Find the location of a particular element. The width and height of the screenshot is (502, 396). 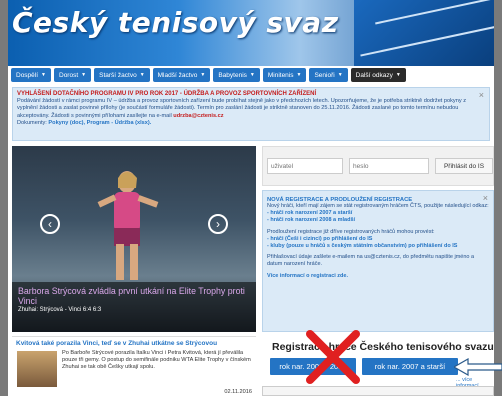

nav-label: Další odkazy is located at coordinates (374, 75).